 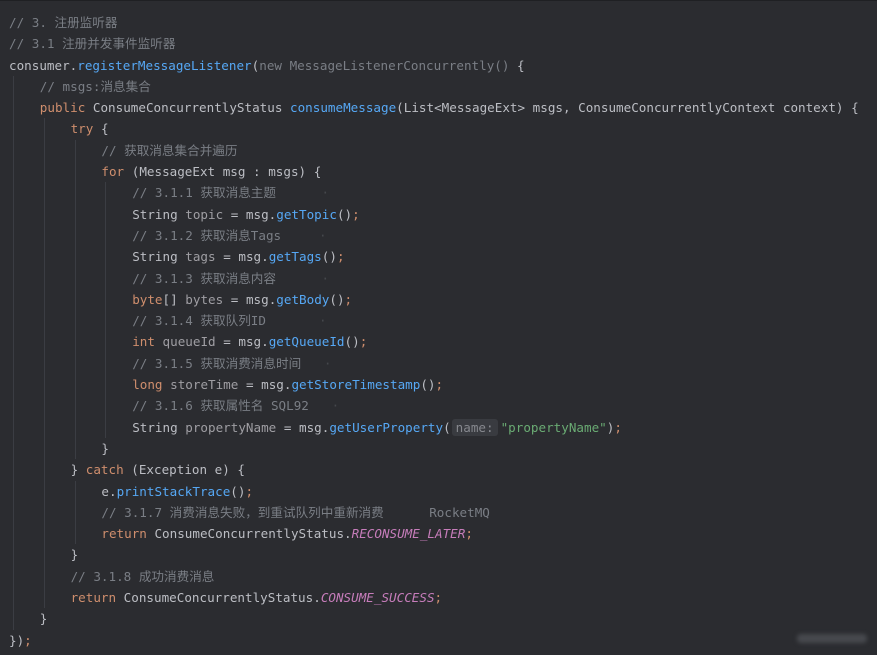 I want to click on code-line: int queueId = msg.getQueueId();, so click(x=434, y=342).